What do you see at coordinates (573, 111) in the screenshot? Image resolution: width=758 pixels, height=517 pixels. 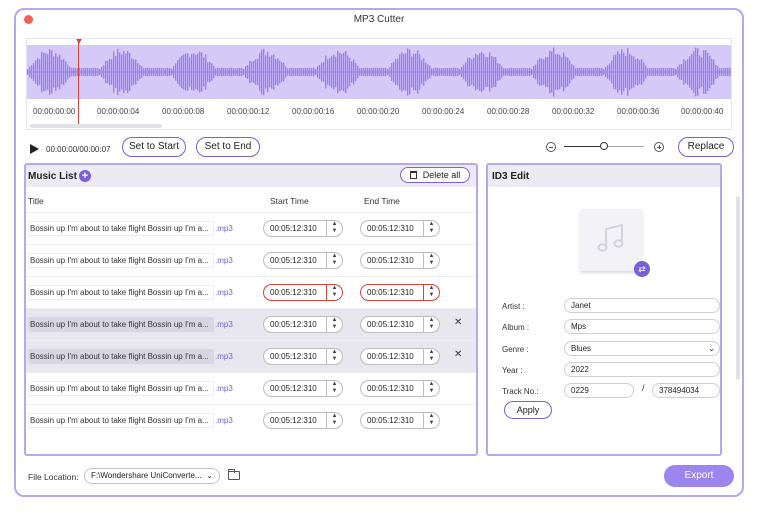 I see `tick-label: 00:00:00:32` at bounding box center [573, 111].